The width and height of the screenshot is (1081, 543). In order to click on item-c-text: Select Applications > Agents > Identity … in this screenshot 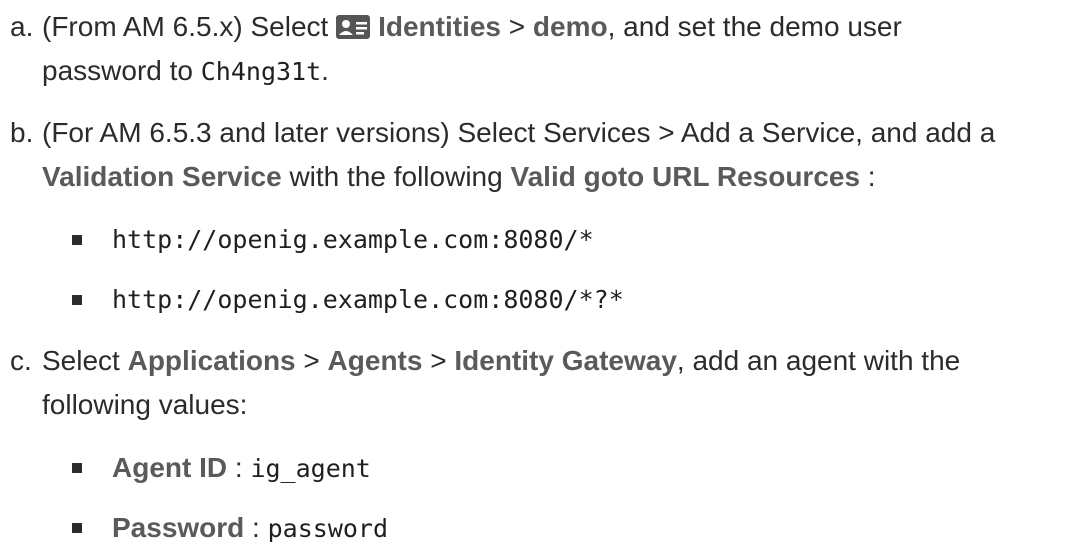, I will do `click(501, 382)`.